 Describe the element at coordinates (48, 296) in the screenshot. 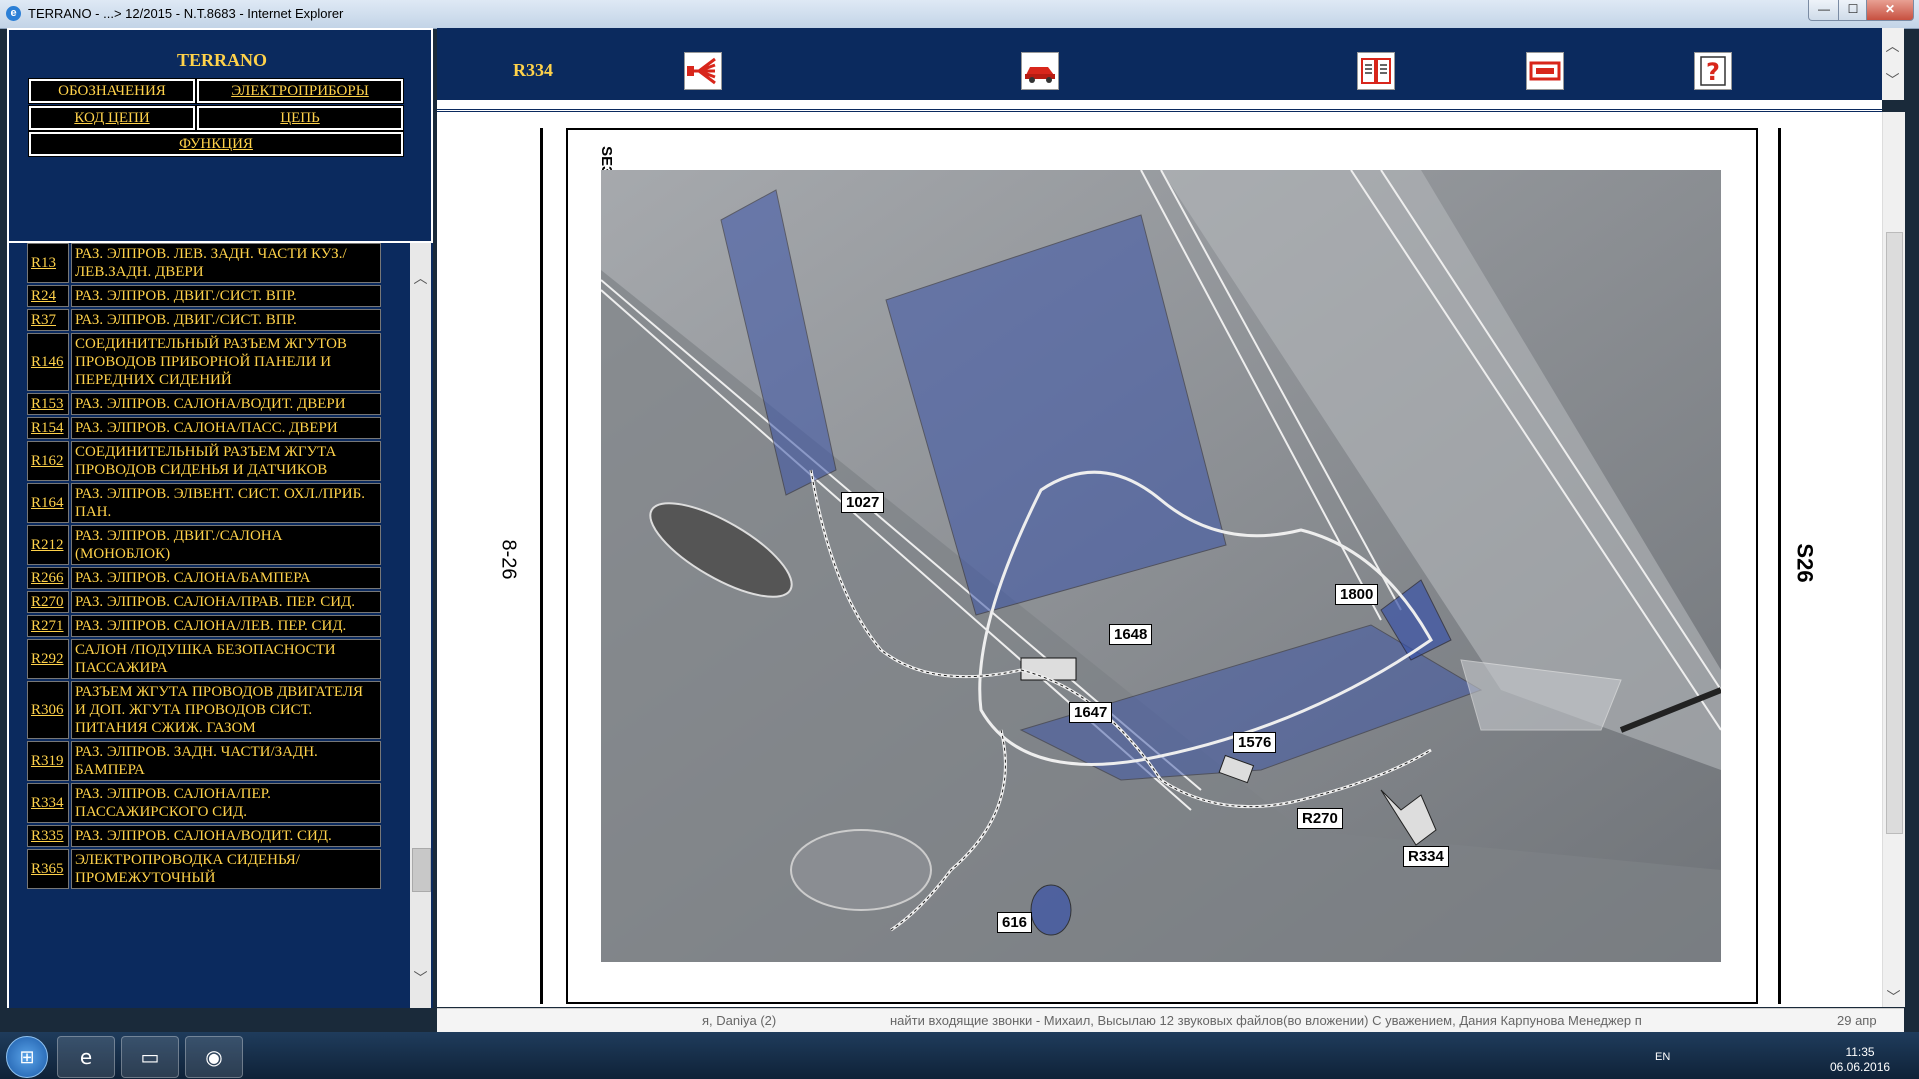

I see `connector-code-link: R24` at that location.